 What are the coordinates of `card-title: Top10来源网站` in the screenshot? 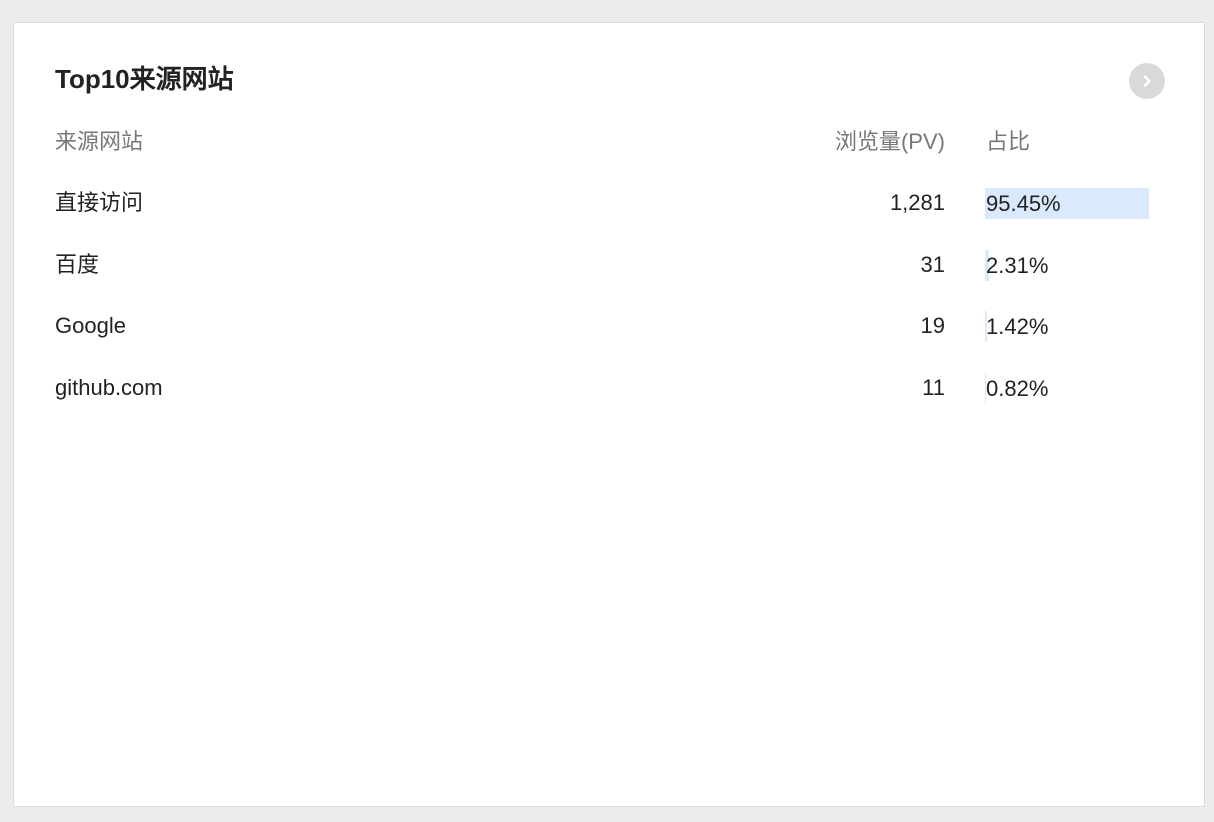 It's located at (144, 79).